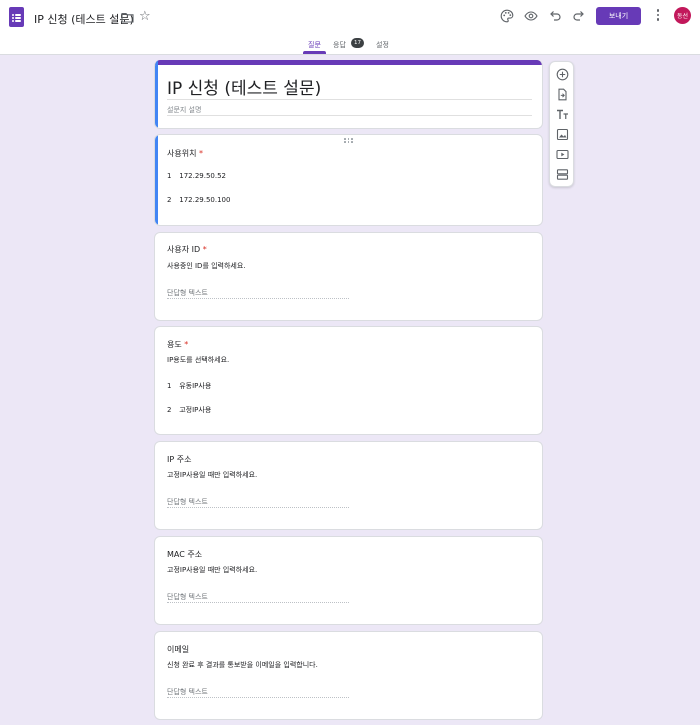 The width and height of the screenshot is (700, 725). What do you see at coordinates (202, 176) in the screenshot?
I see `option-label: 172.29.50.52` at bounding box center [202, 176].